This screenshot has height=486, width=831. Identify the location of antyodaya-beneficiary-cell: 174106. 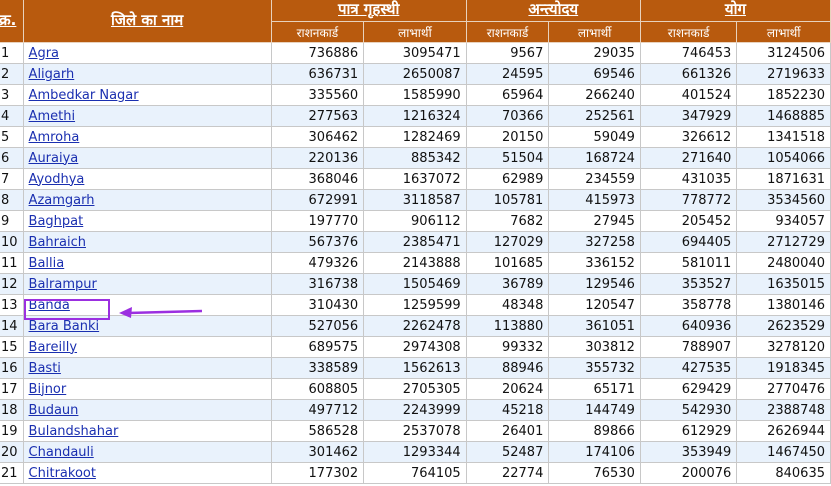
(594, 452).